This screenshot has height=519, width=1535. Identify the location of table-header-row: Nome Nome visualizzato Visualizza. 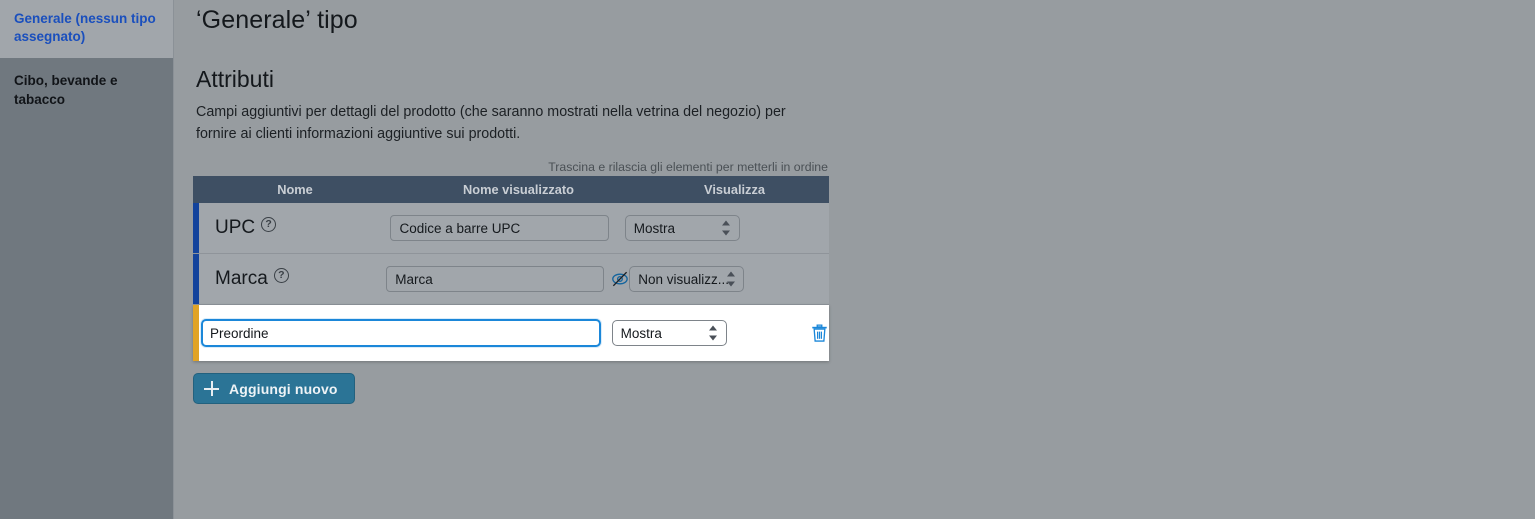
(511, 189).